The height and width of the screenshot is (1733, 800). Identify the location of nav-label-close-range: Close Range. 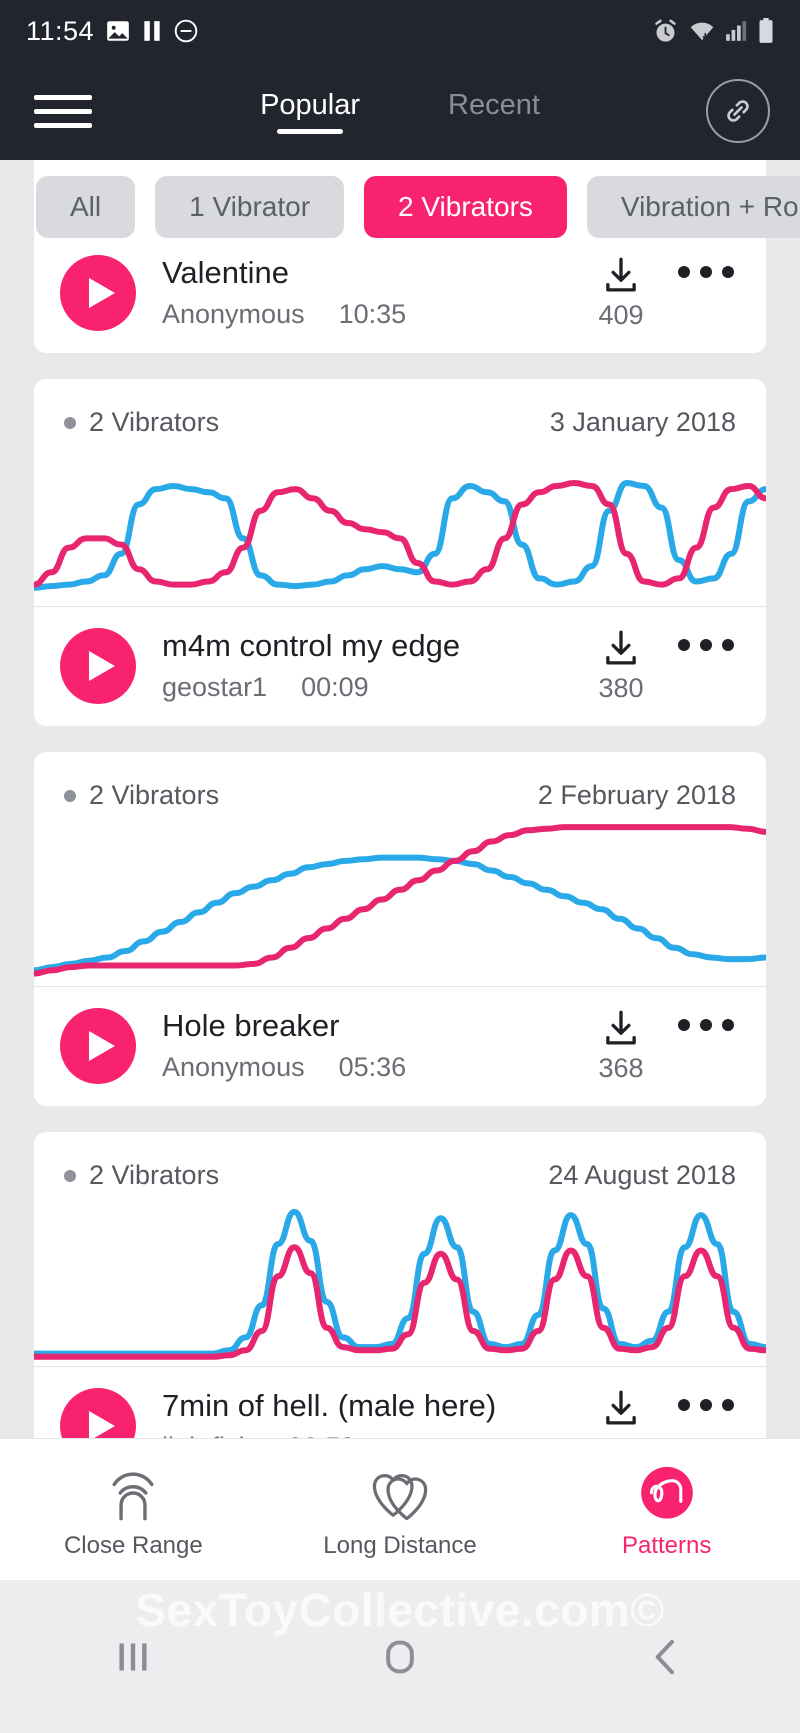
(133, 1545).